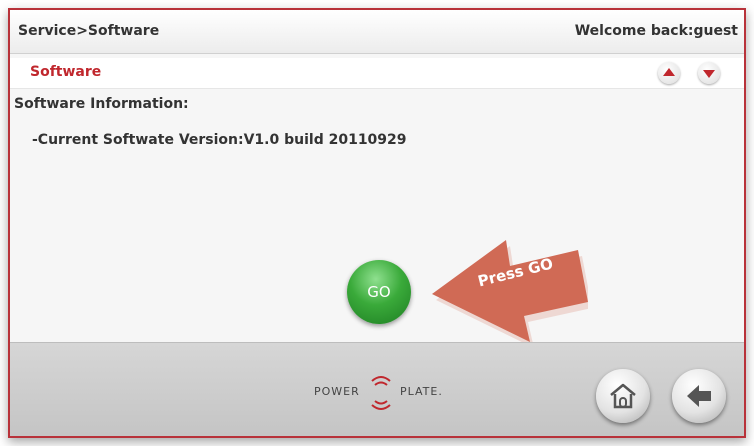 The height and width of the screenshot is (446, 754). I want to click on back-icon, so click(699, 396).